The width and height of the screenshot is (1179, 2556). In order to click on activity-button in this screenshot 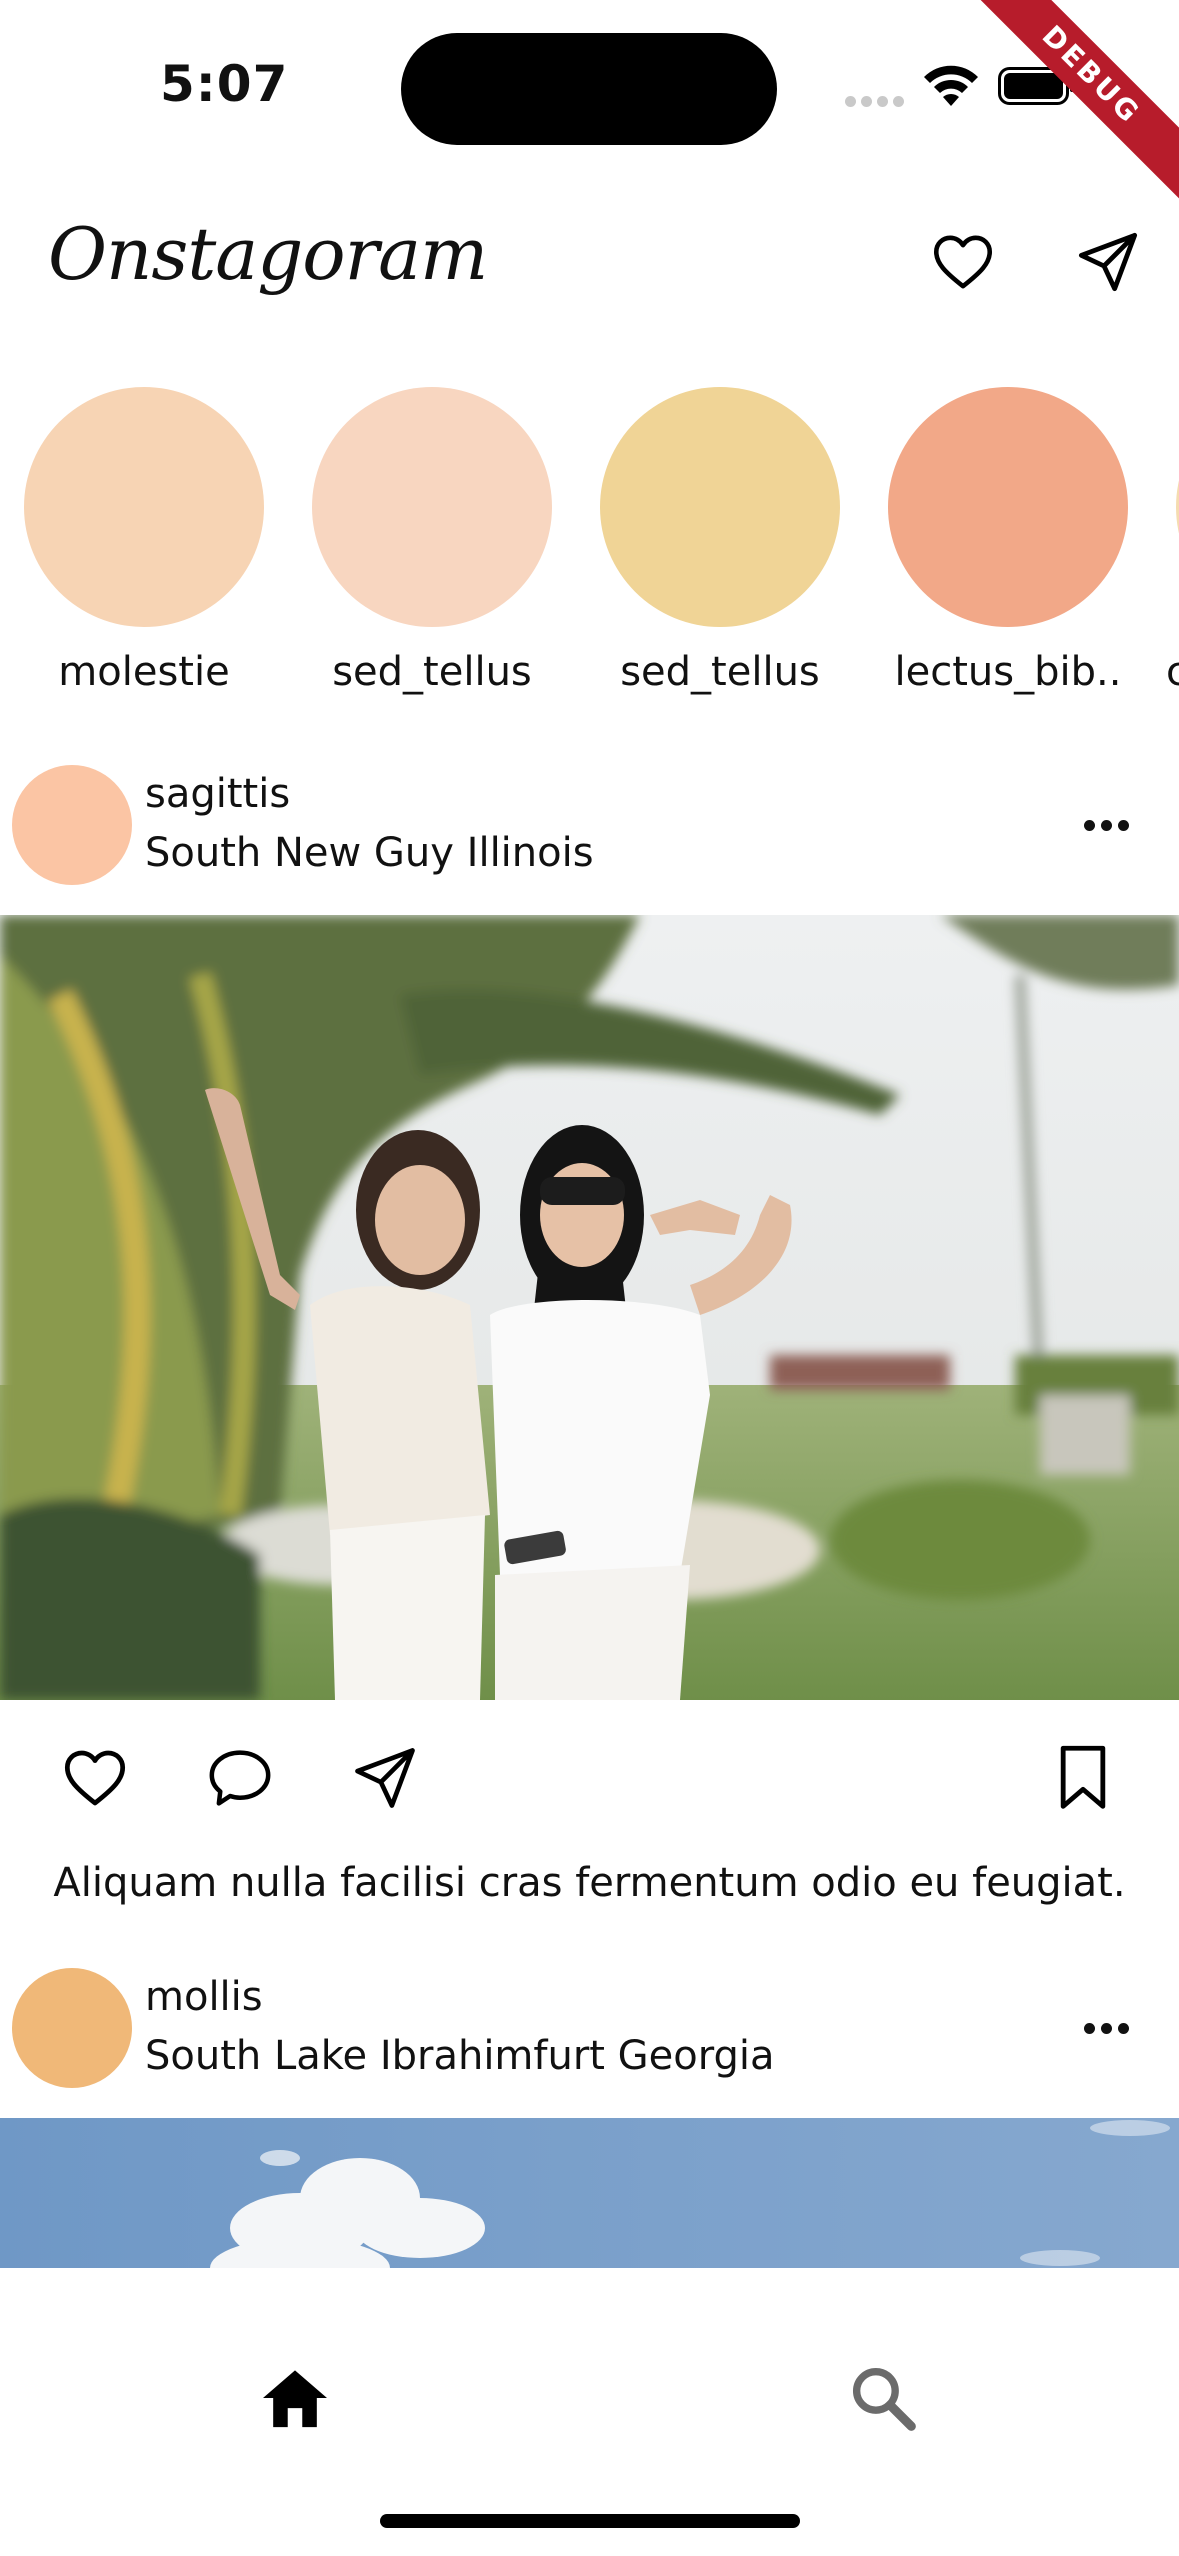, I will do `click(963, 262)`.